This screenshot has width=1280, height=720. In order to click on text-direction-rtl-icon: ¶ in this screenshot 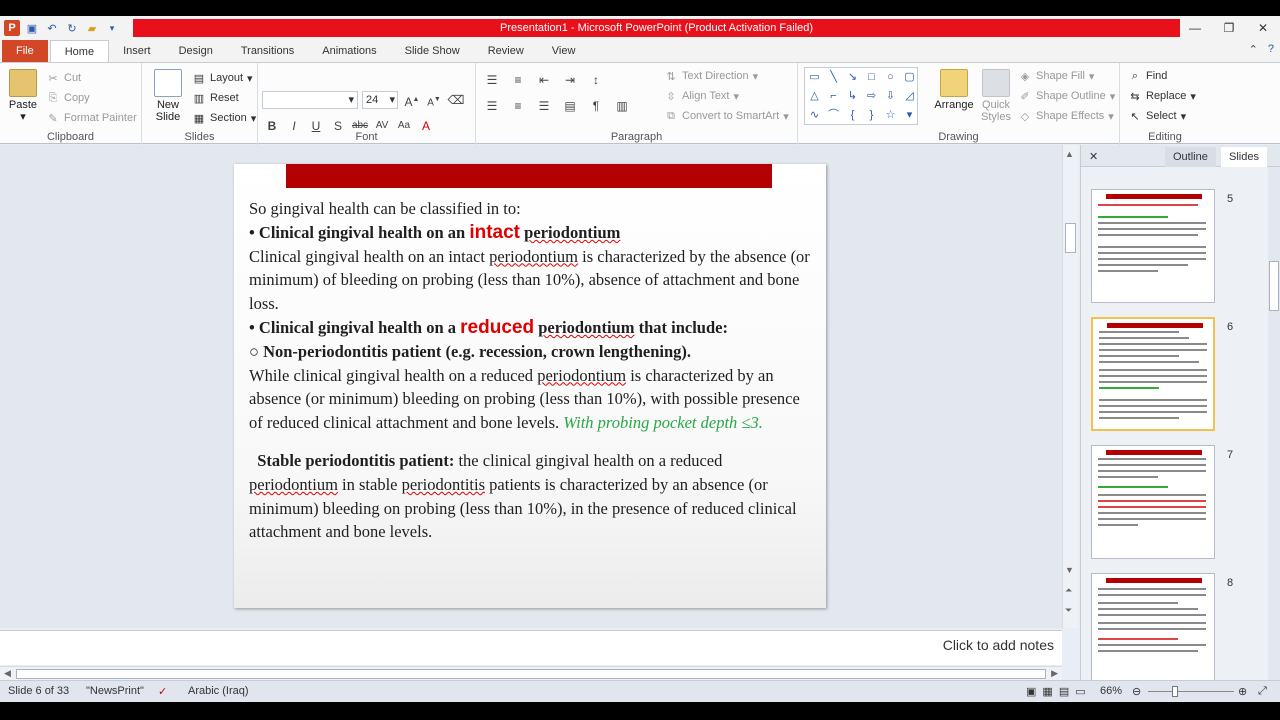, I will do `click(596, 106)`.